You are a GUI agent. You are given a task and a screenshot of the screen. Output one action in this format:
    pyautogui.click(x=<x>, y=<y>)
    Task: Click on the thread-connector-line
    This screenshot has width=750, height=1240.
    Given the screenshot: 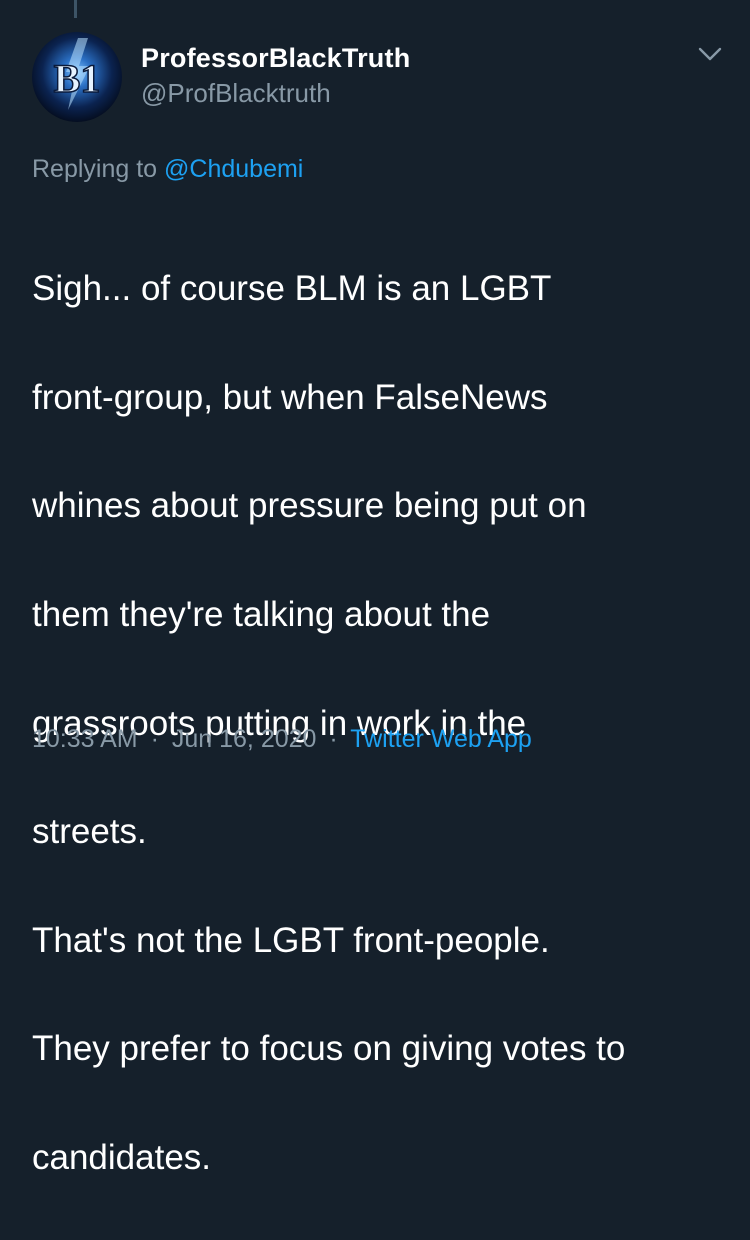 What is the action you would take?
    pyautogui.click(x=75, y=9)
    